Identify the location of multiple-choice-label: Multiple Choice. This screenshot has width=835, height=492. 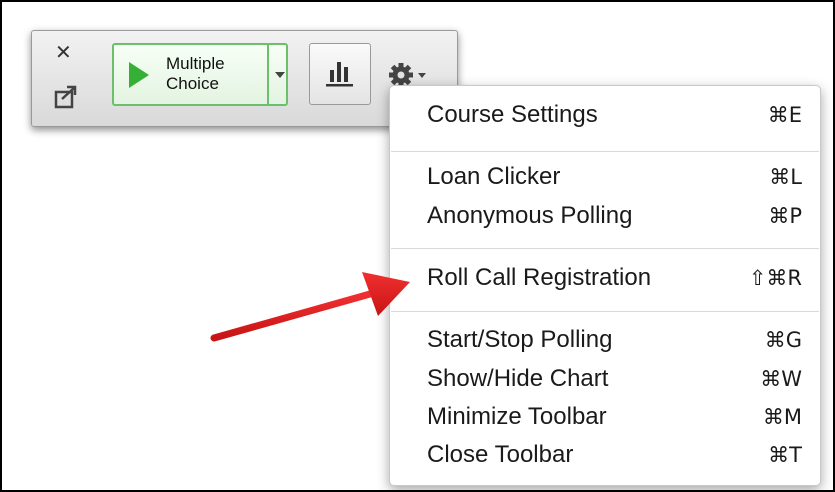
(195, 73).